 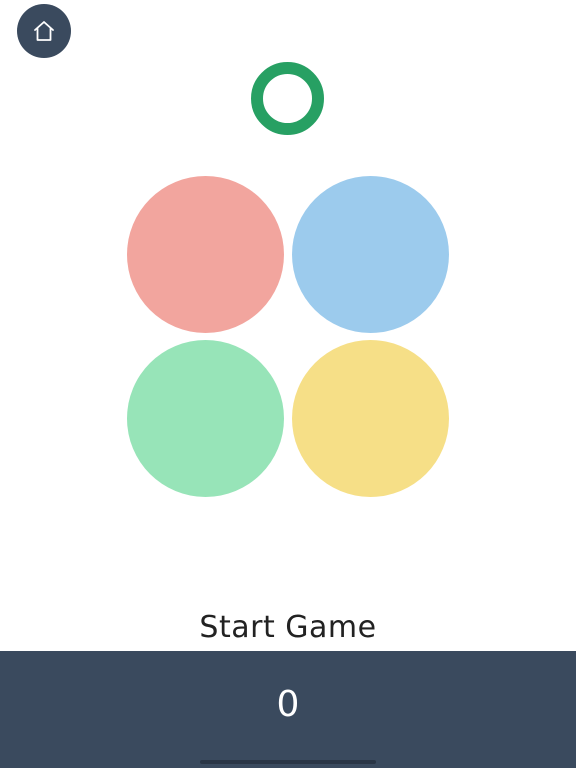 What do you see at coordinates (287, 98) in the screenshot?
I see `ring-icon` at bounding box center [287, 98].